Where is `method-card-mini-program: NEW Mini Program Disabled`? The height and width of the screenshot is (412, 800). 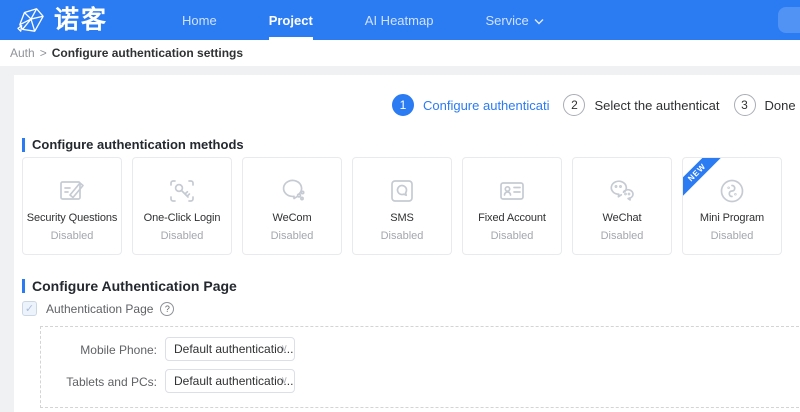 method-card-mini-program: NEW Mini Program Disabled is located at coordinates (732, 206).